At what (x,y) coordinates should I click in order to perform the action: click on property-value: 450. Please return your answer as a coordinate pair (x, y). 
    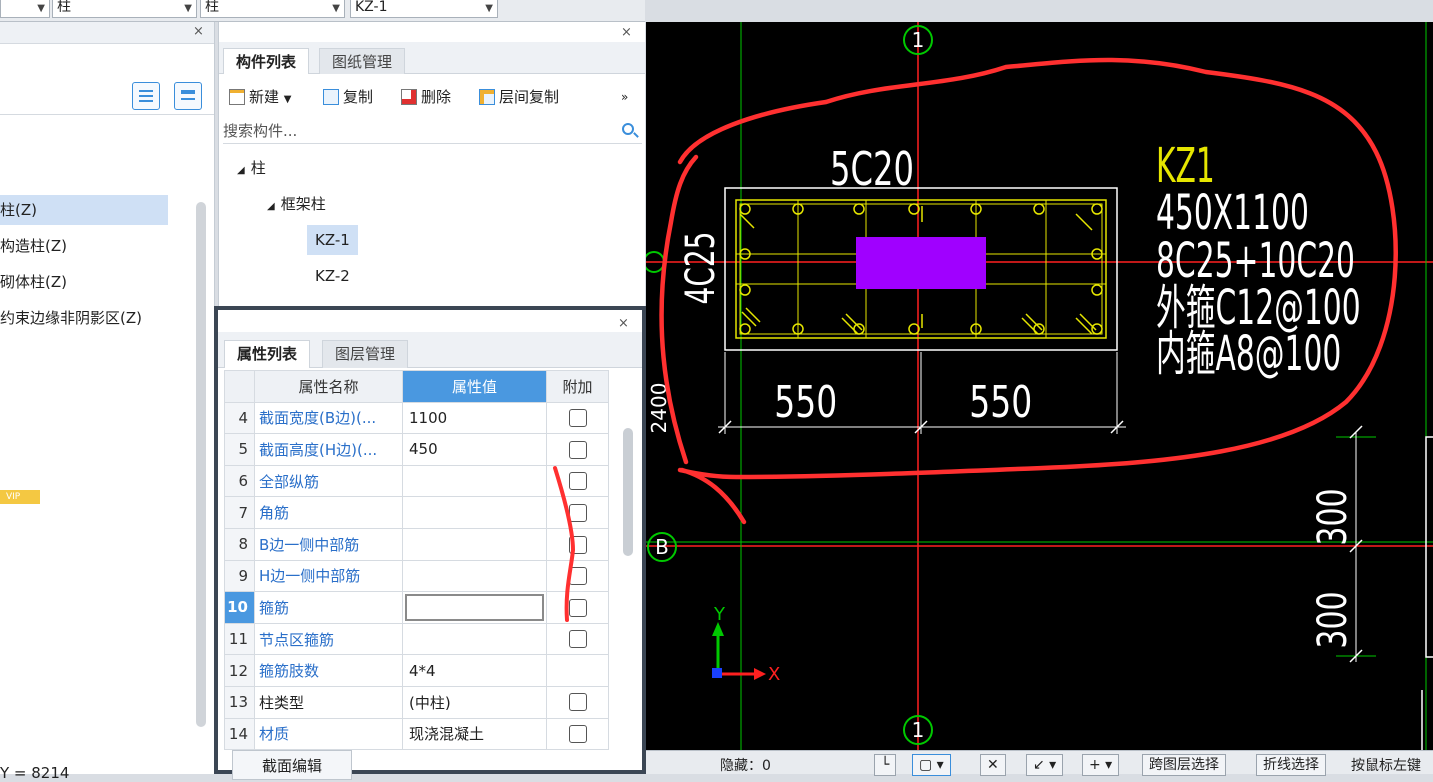
    Looking at the image, I should click on (474, 449).